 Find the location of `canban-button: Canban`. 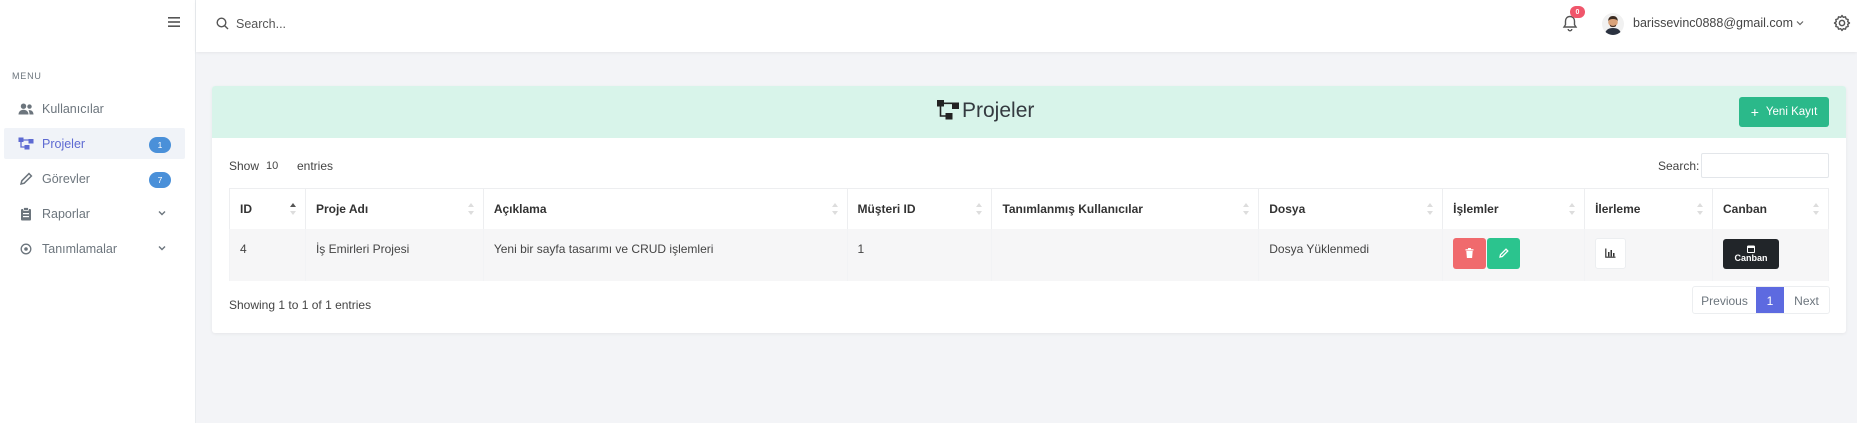

canban-button: Canban is located at coordinates (1750, 253).